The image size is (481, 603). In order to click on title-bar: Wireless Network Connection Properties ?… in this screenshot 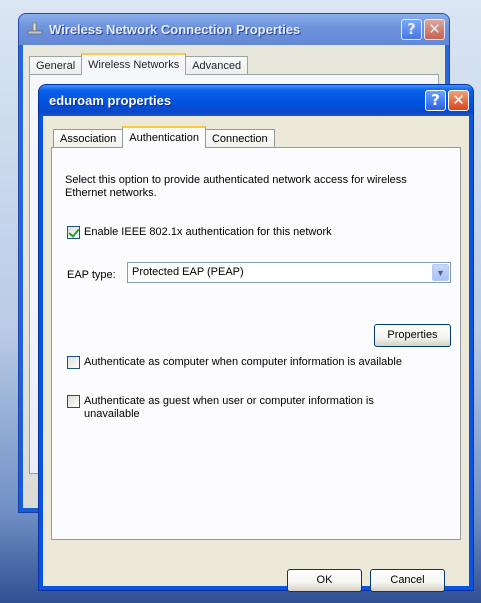, I will do `click(234, 29)`.